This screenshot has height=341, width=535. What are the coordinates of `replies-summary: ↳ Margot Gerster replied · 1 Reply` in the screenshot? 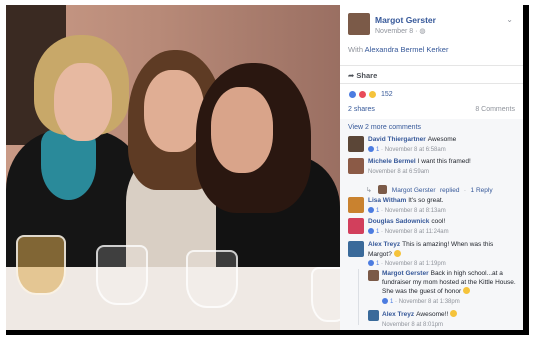 It's located at (441, 188).